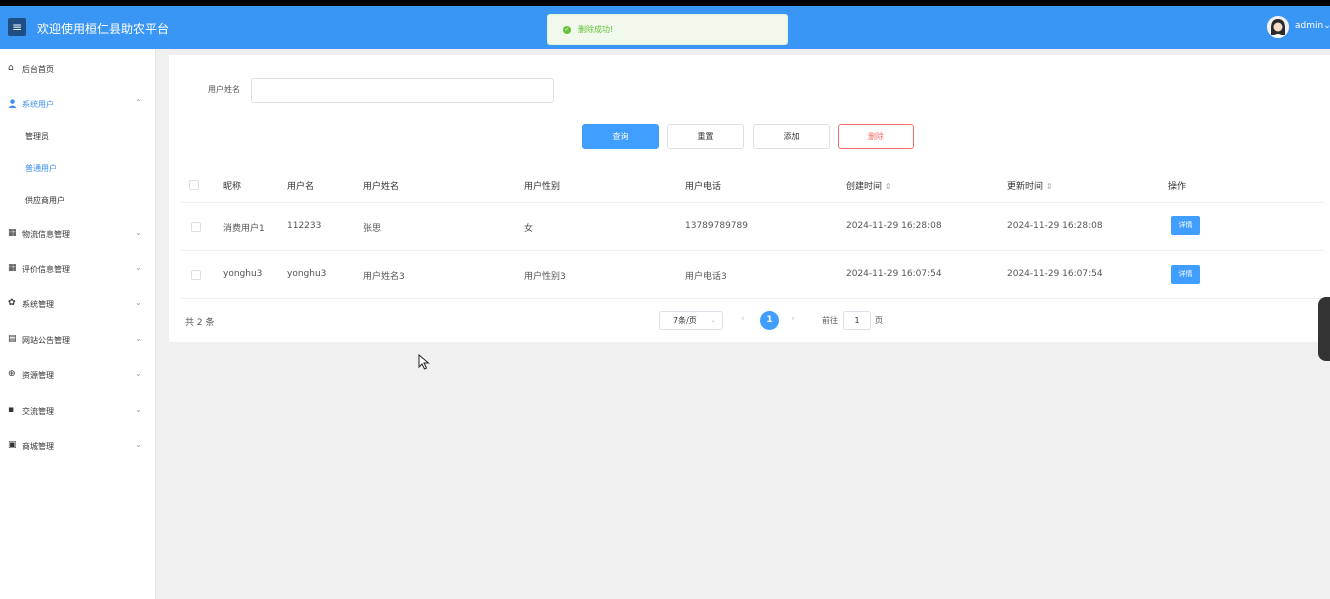  I want to click on column-header-created: 创建时间 ⇕, so click(869, 185).